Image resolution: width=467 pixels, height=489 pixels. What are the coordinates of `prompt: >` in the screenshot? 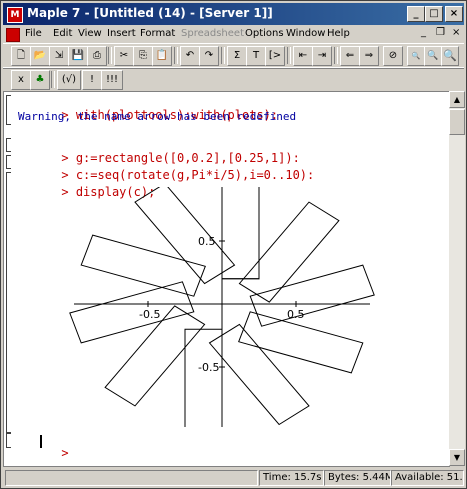 It's located at (65, 453).